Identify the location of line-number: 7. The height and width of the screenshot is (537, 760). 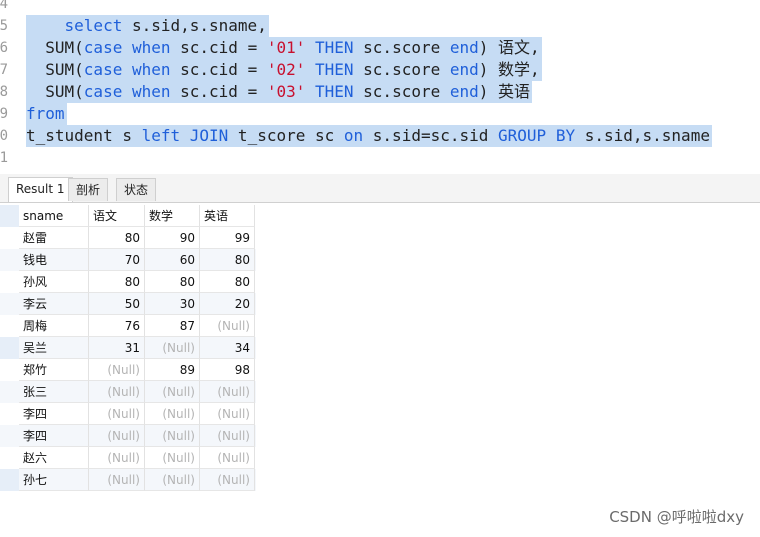
(4, 70).